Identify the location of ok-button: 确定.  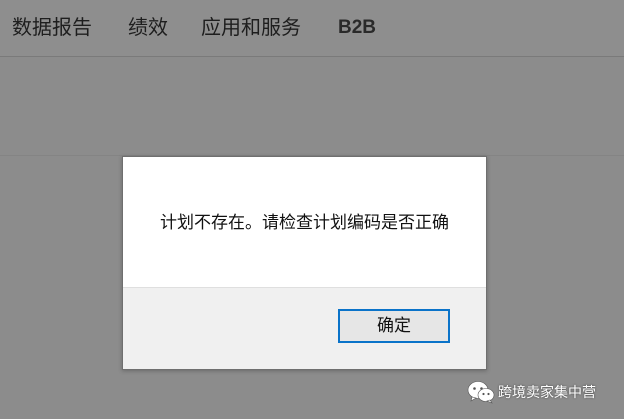
(394, 326).